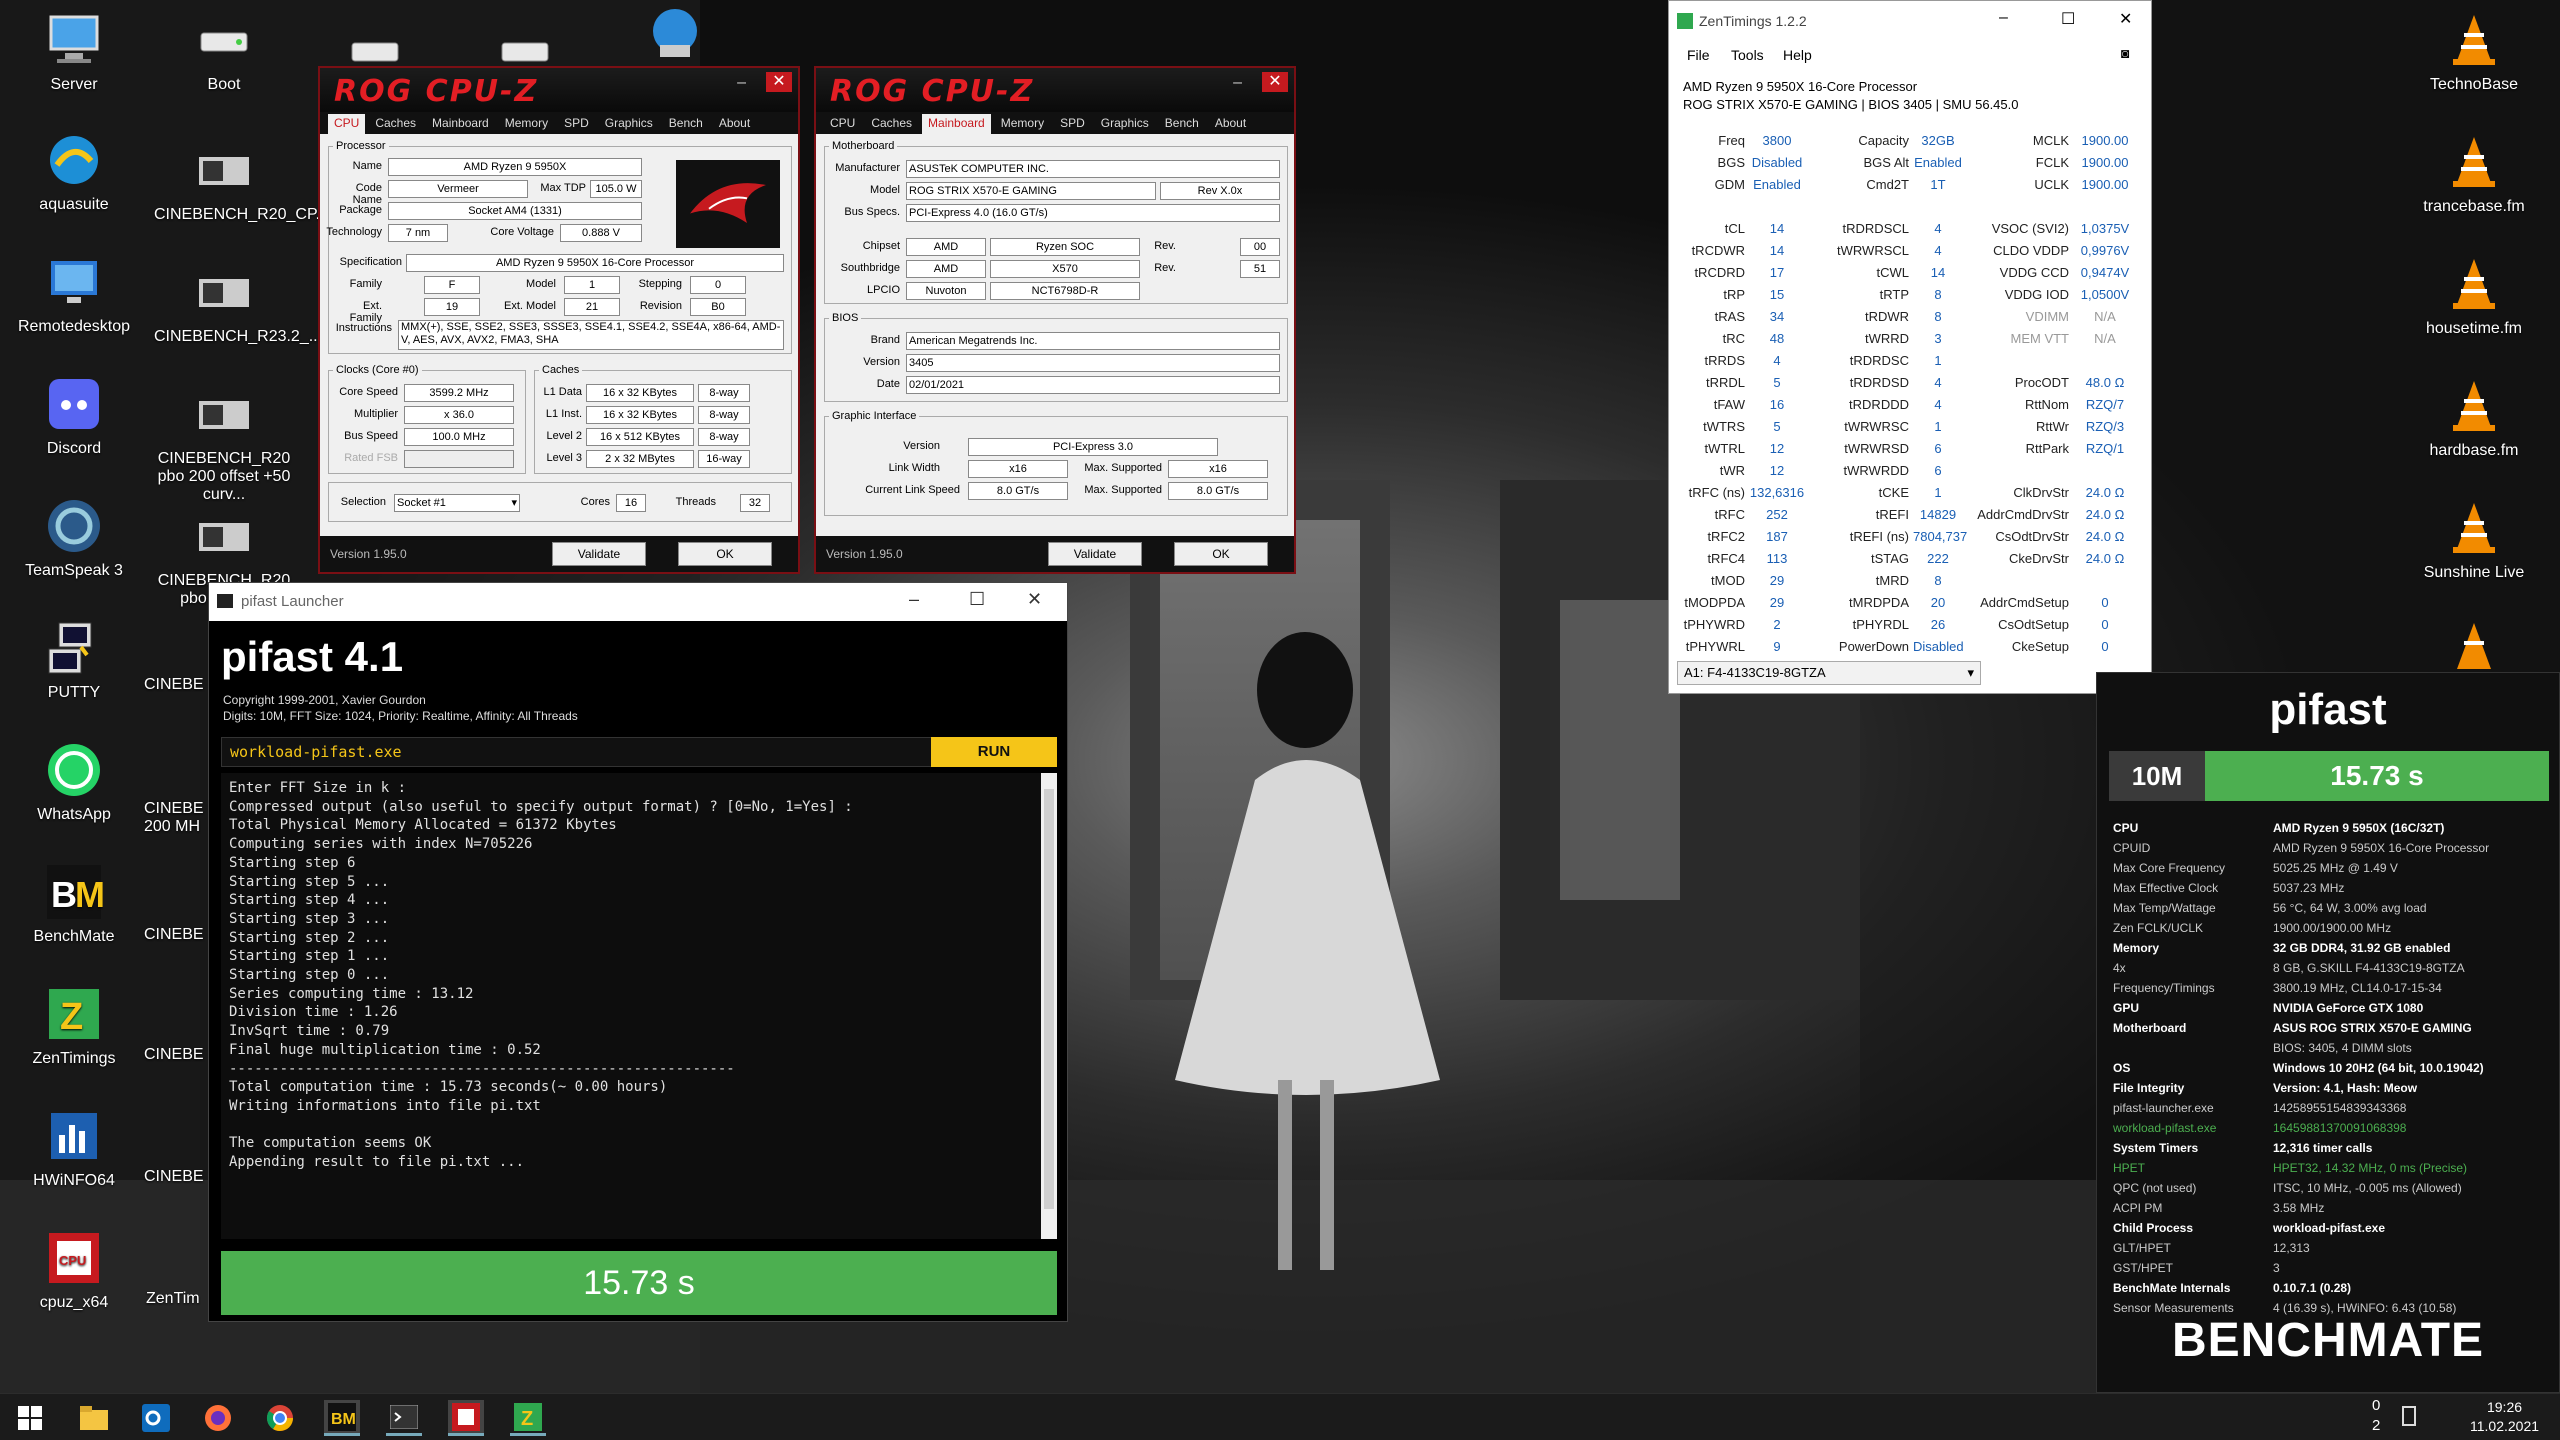 The image size is (2560, 1440). What do you see at coordinates (74, 52) in the screenshot?
I see `desktop-icon-server: Server` at bounding box center [74, 52].